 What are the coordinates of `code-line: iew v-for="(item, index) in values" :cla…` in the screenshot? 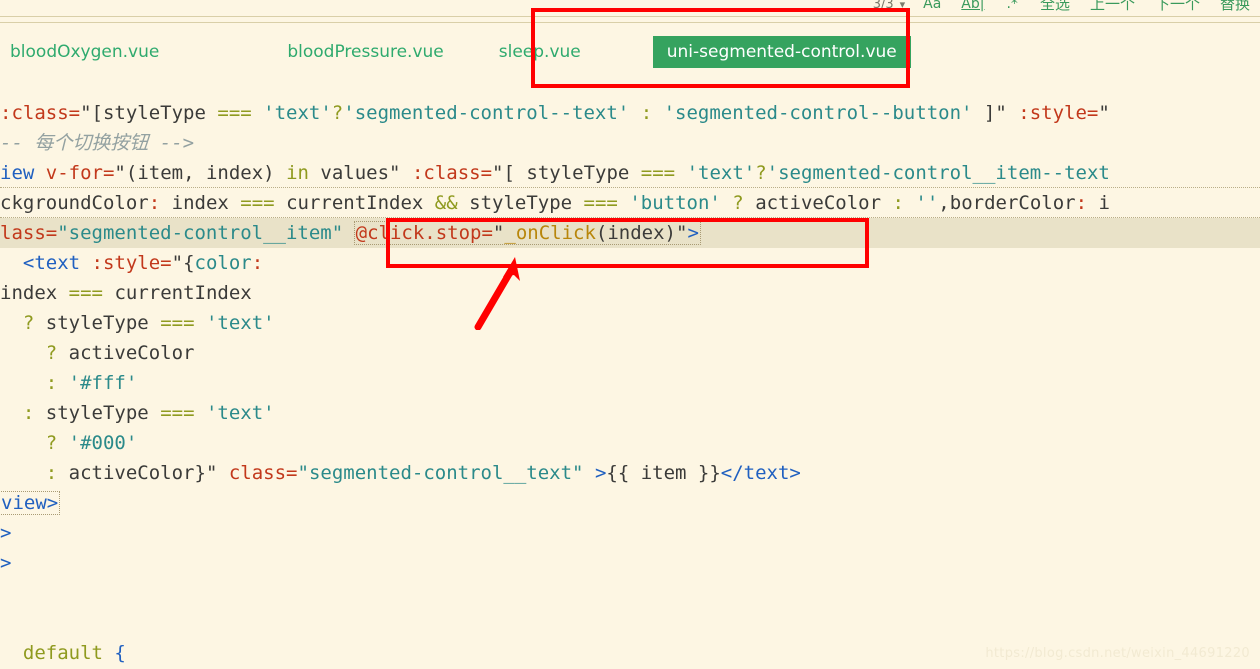 It's located at (630, 173).